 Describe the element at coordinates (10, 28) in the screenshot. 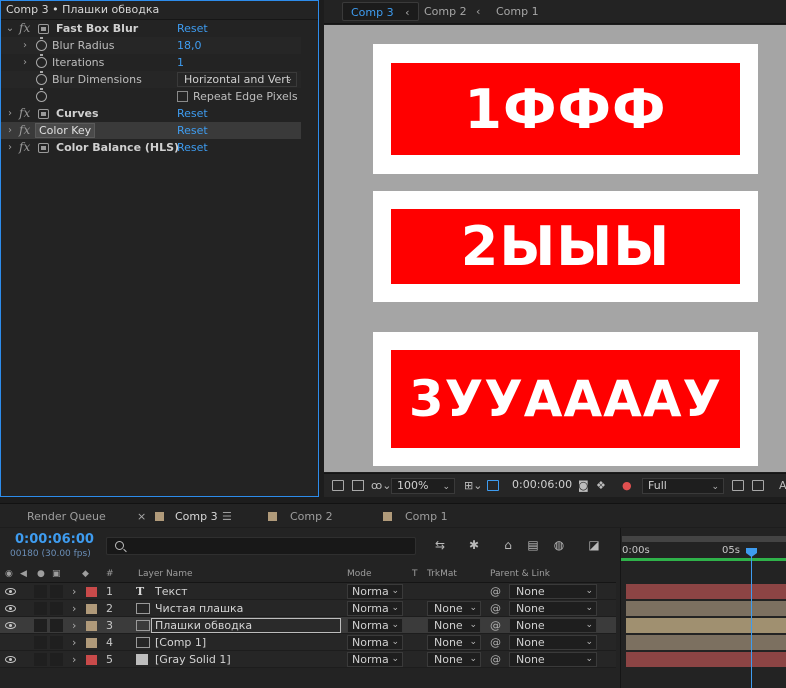

I see `chevron-down-icon: ⌄` at that location.